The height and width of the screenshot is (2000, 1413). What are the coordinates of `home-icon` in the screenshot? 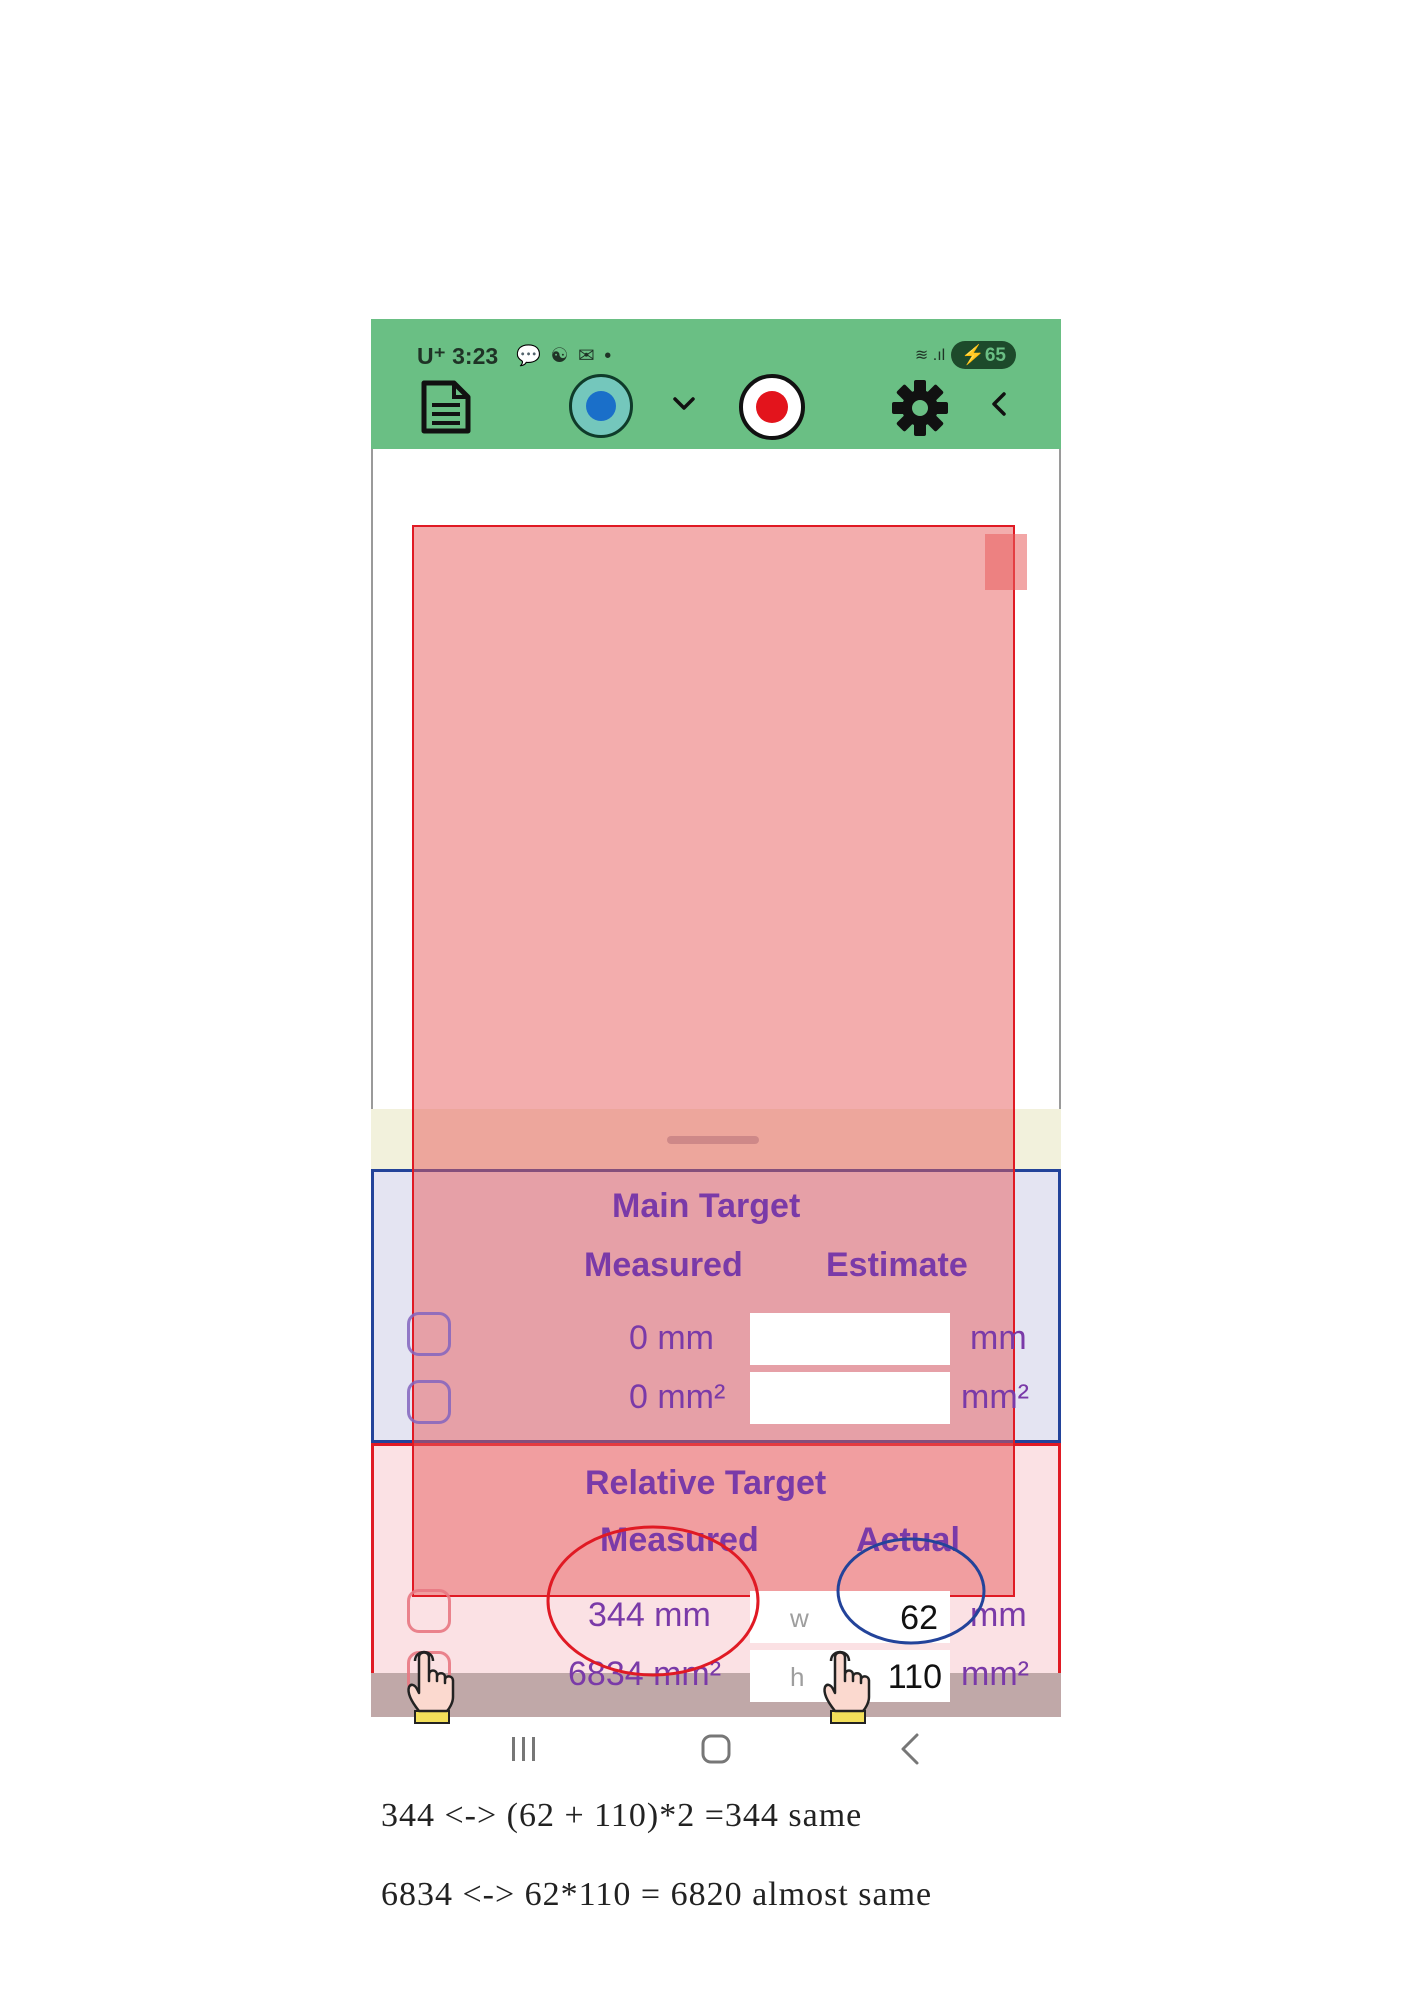 It's located at (716, 1749).